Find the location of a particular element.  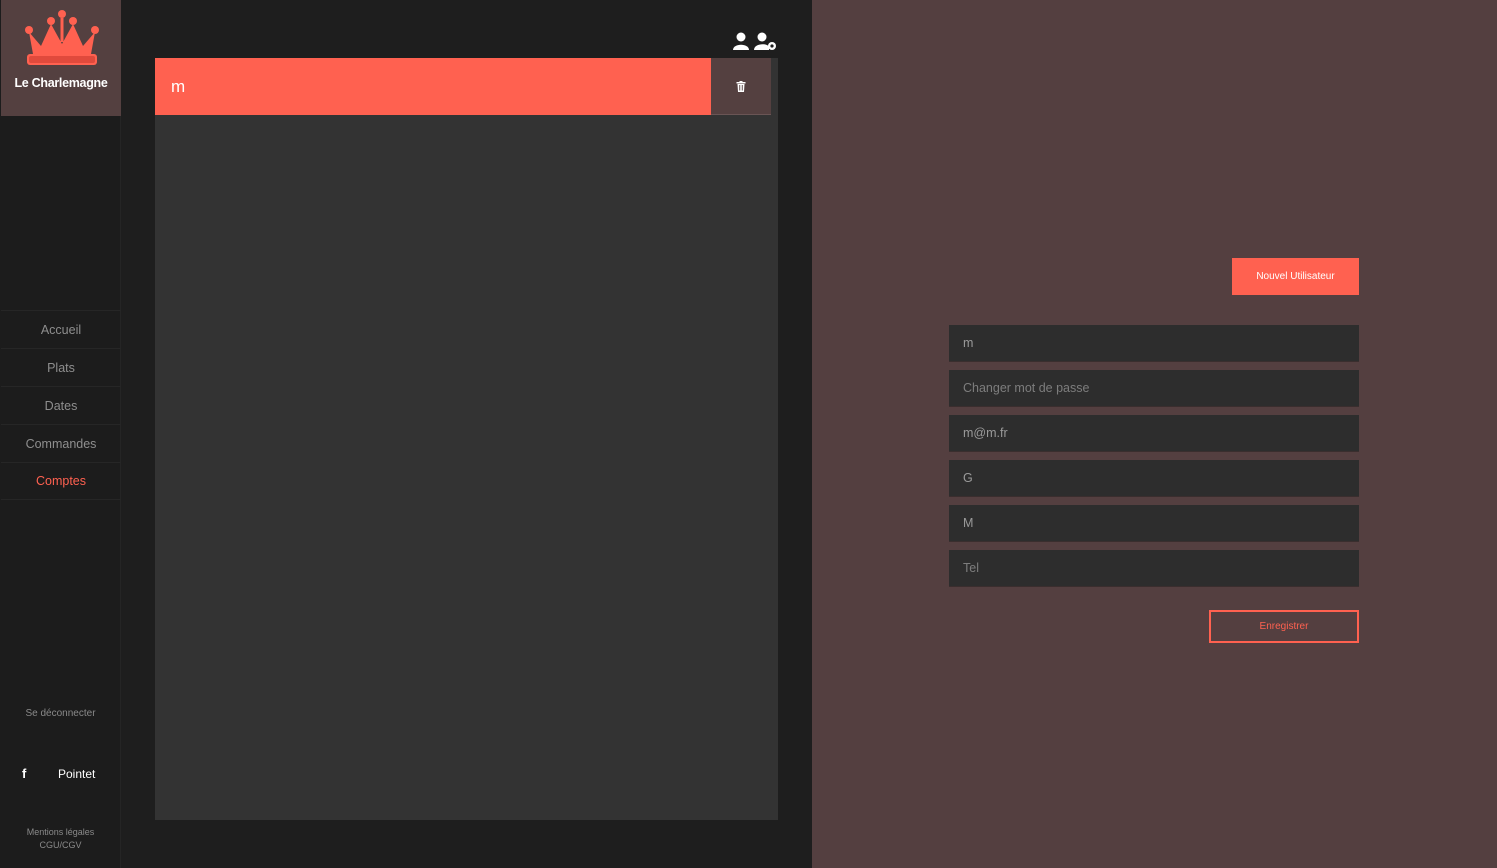

nav-item-dates: Dates is located at coordinates (61, 405).